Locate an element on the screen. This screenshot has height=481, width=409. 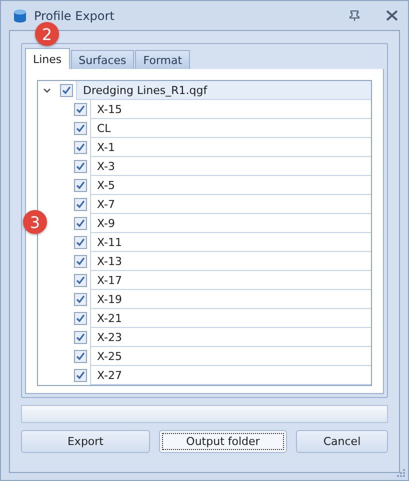
tree-item-label: X-17 is located at coordinates (109, 280).